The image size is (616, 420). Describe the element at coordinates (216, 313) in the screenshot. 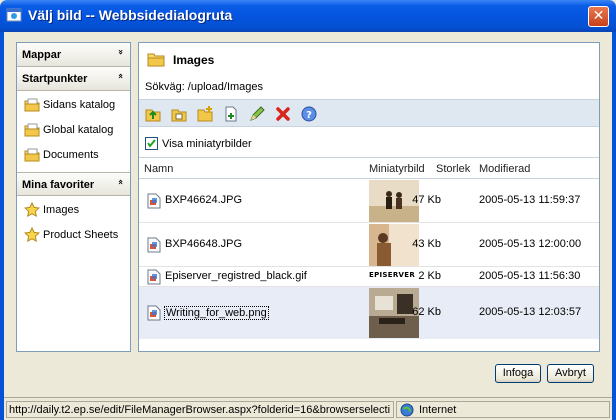

I see `file-name: Writing_for_web.png` at that location.